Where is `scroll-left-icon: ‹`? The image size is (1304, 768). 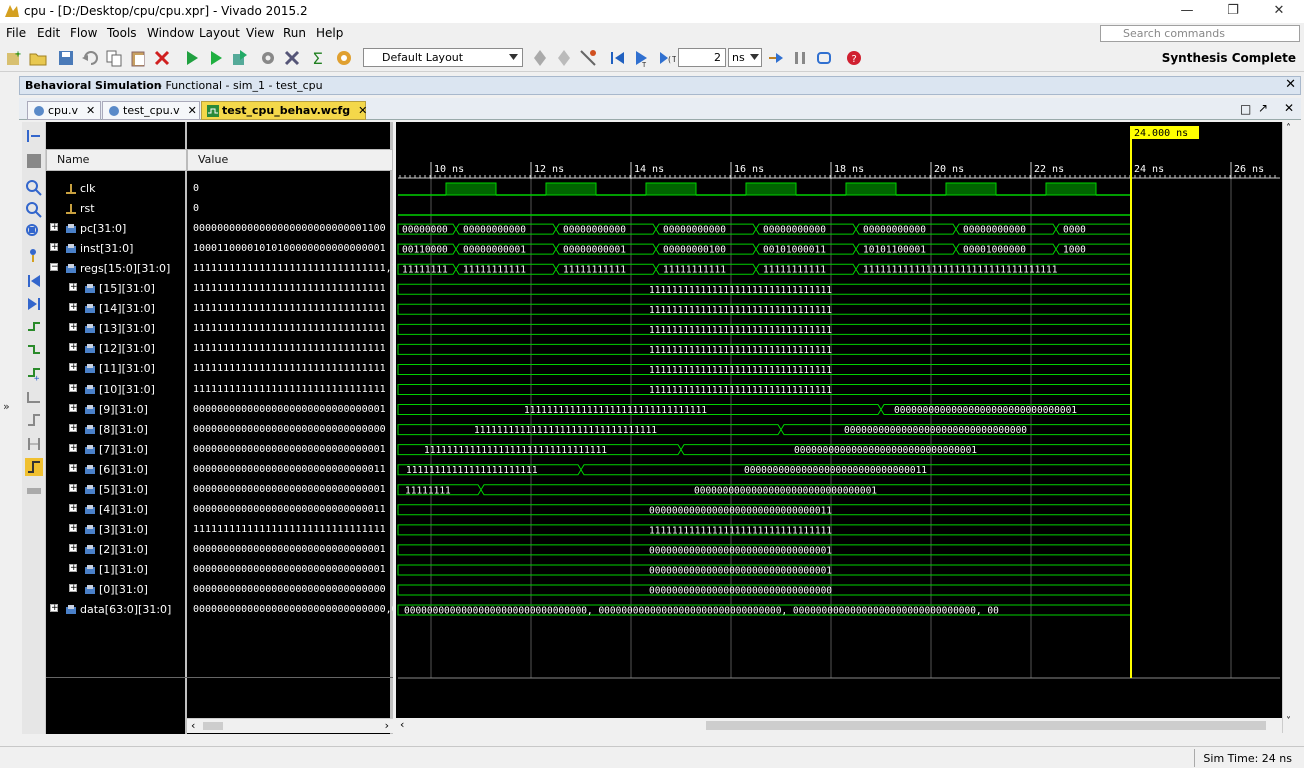 scroll-left-icon: ‹ is located at coordinates (402, 724).